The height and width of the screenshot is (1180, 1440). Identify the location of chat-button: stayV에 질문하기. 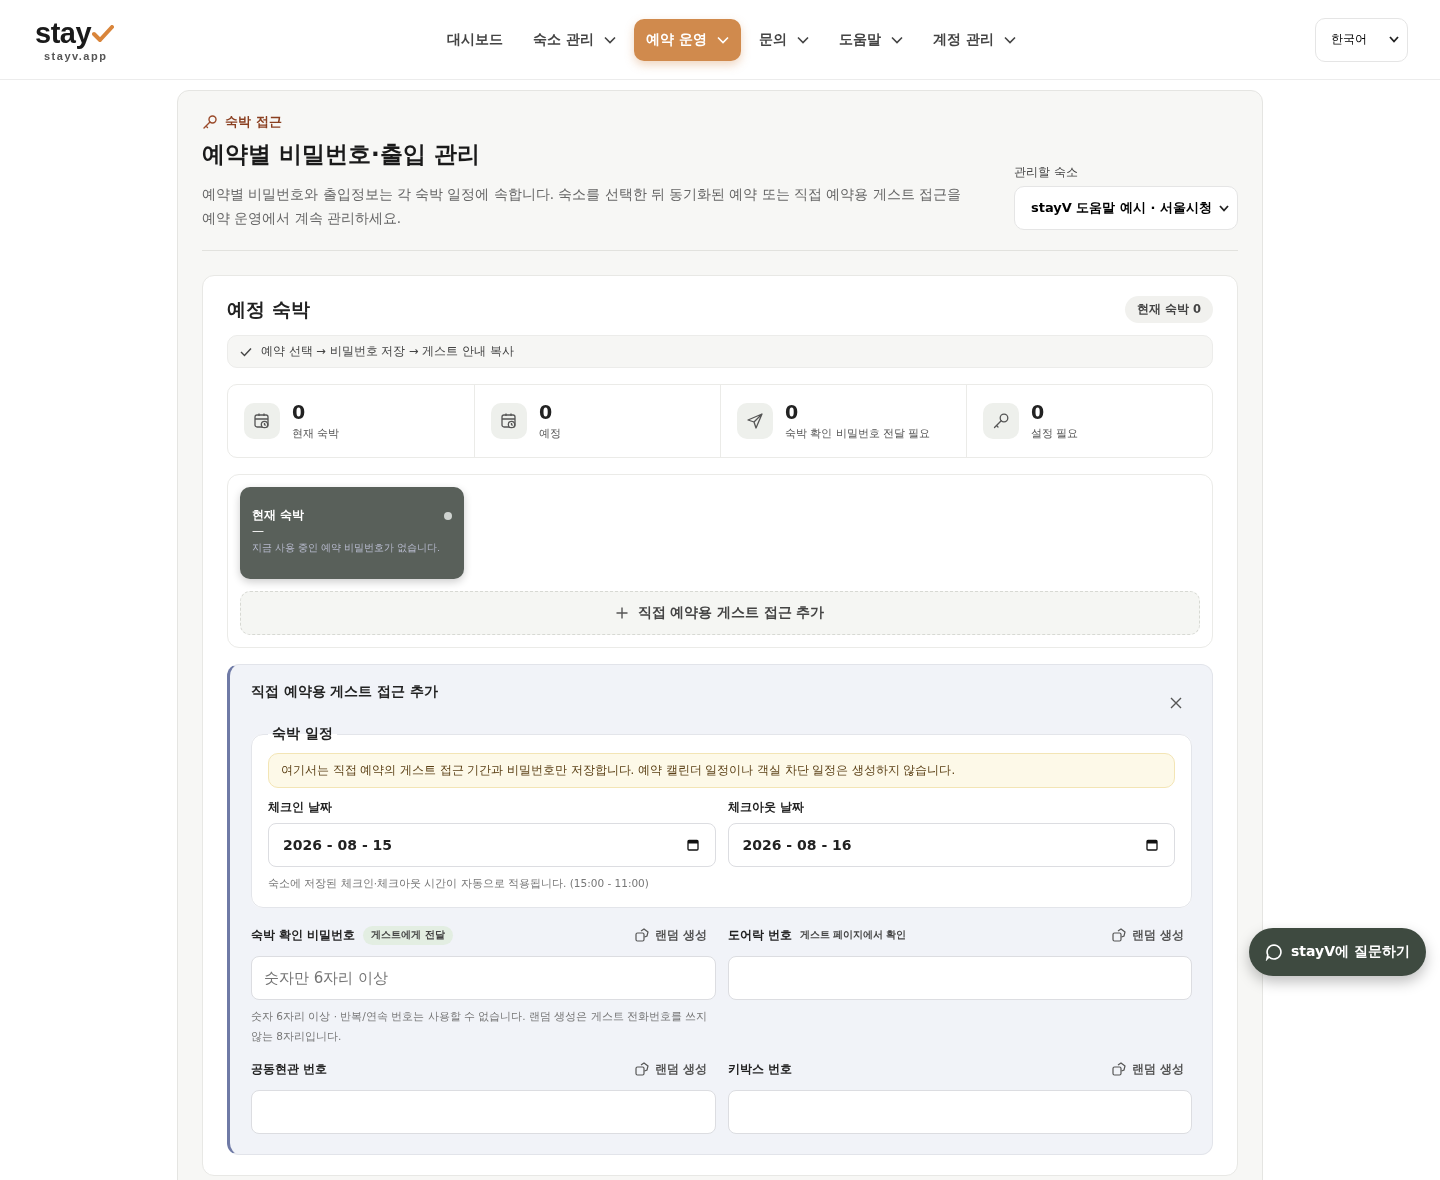
(1337, 952).